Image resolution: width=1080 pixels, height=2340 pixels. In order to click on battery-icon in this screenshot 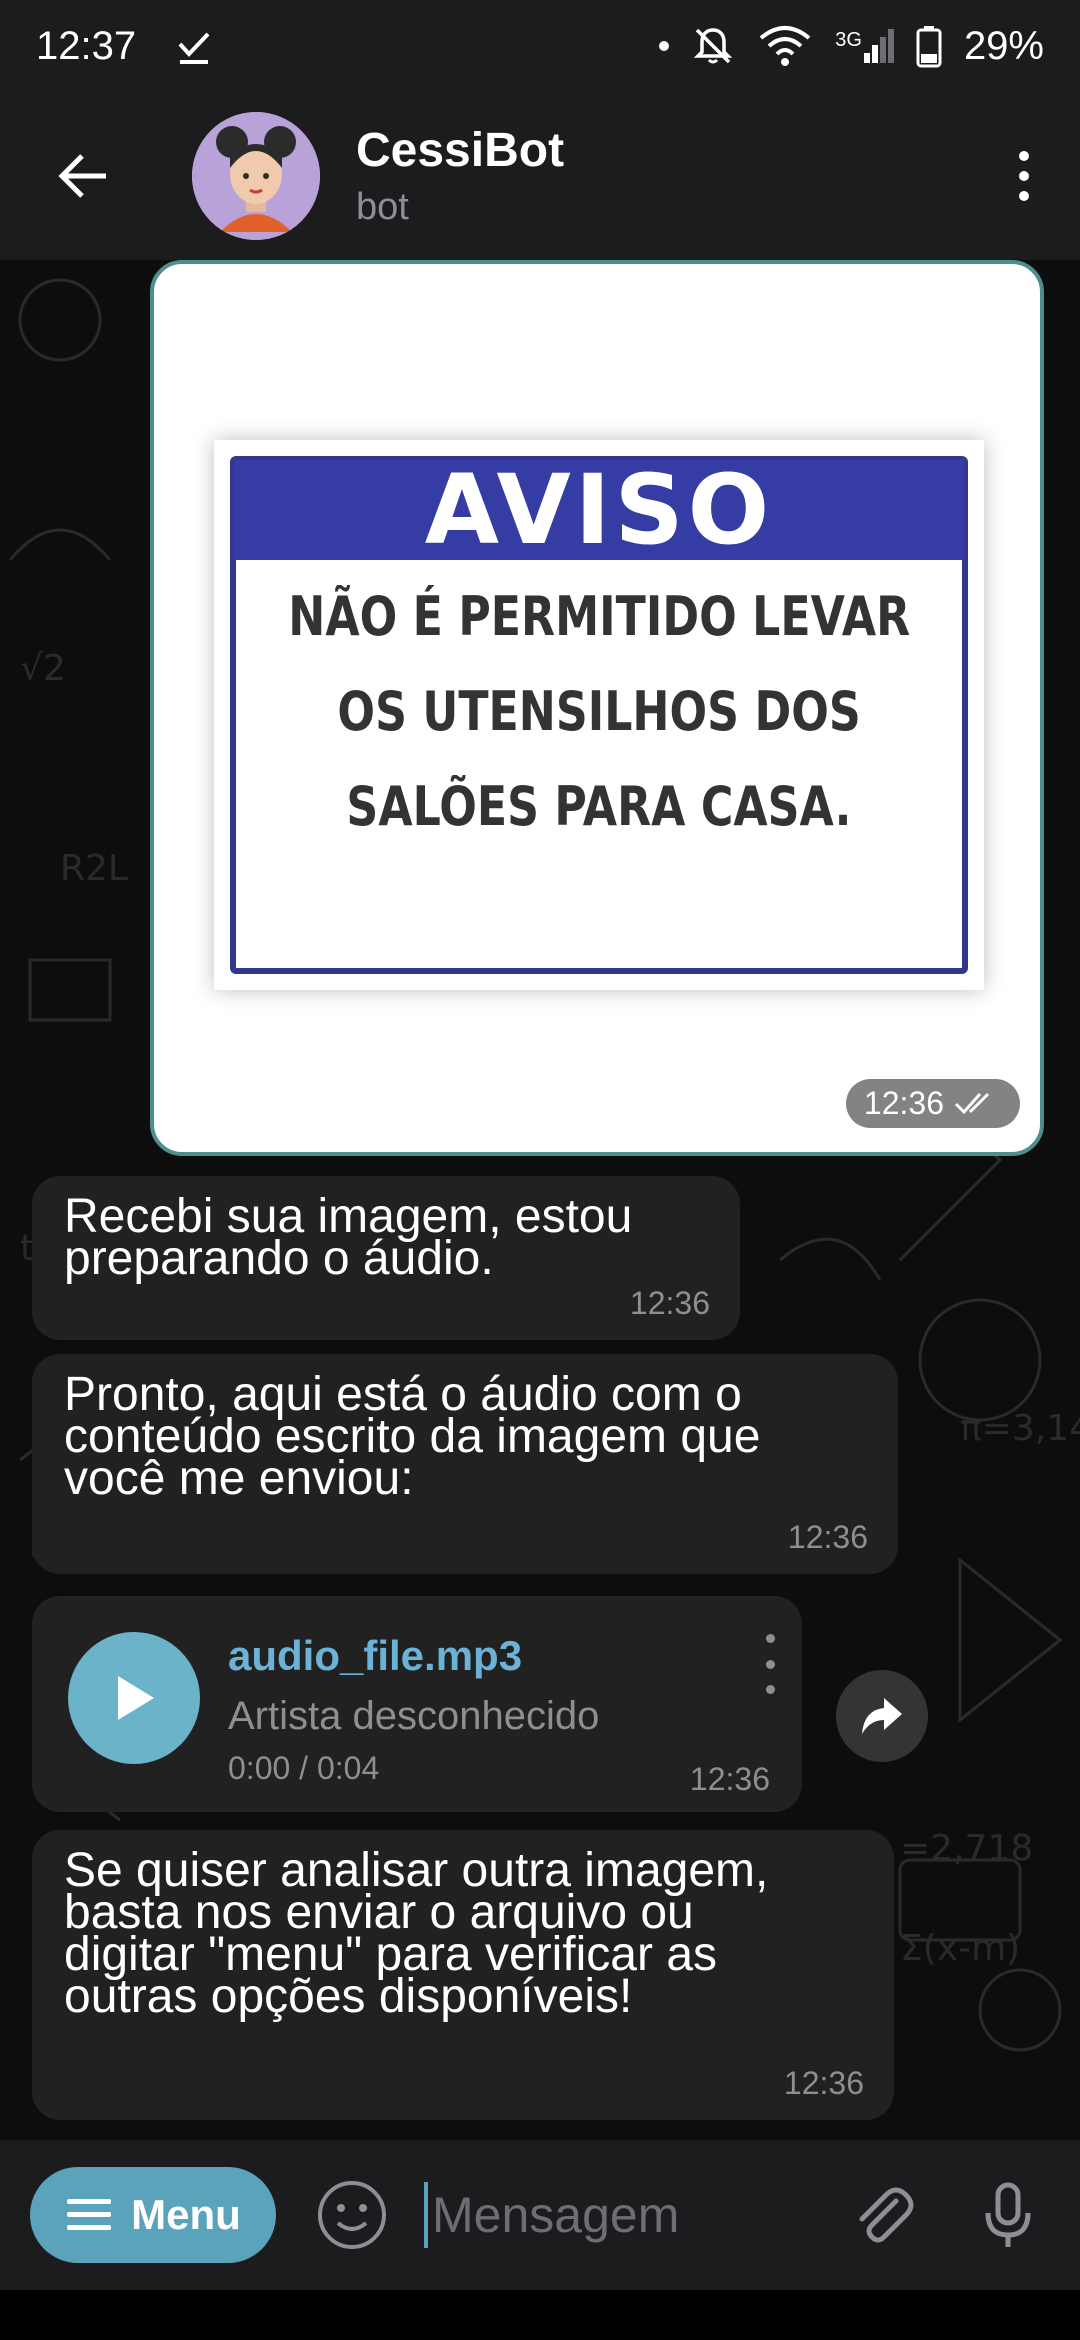, I will do `click(929, 47)`.